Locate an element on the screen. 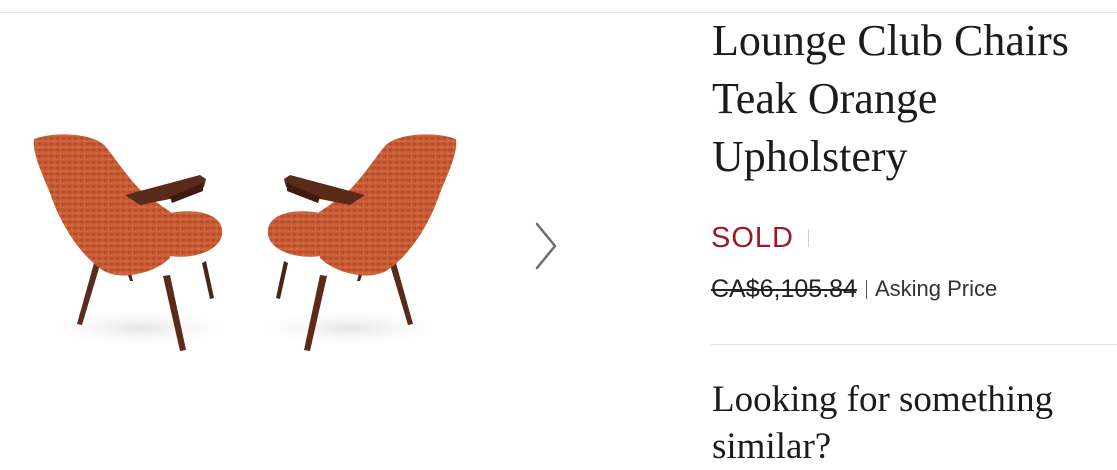 Image resolution: width=1117 pixels, height=470 pixels. status-separator is located at coordinates (808, 238).